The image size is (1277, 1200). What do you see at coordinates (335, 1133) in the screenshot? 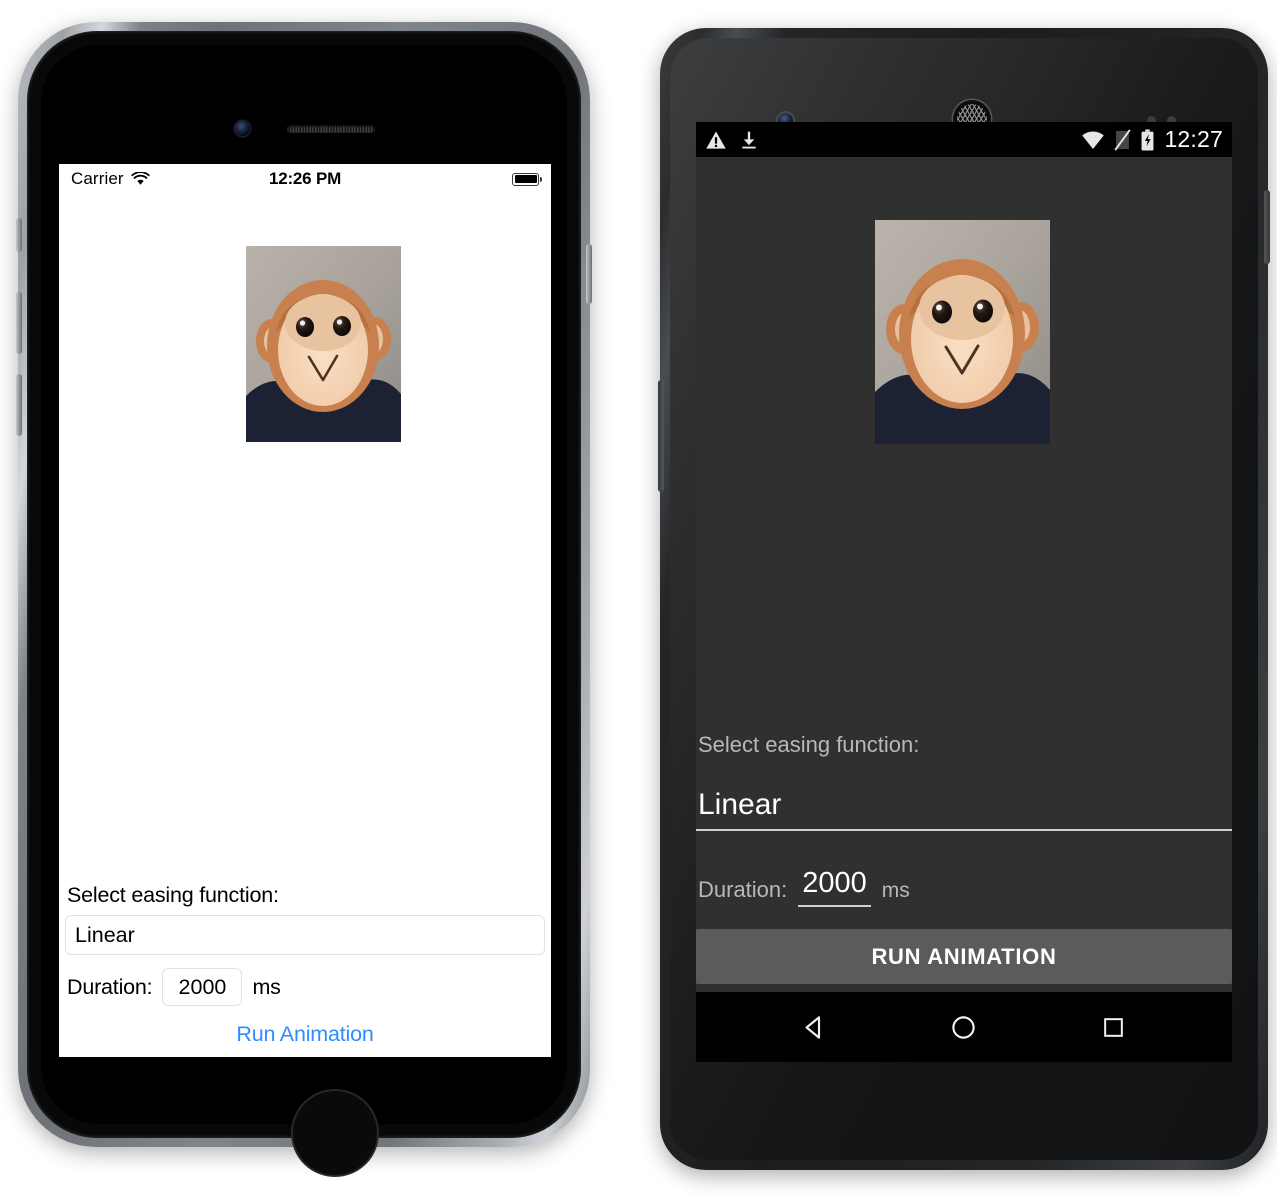
I see `iphone-home-button` at bounding box center [335, 1133].